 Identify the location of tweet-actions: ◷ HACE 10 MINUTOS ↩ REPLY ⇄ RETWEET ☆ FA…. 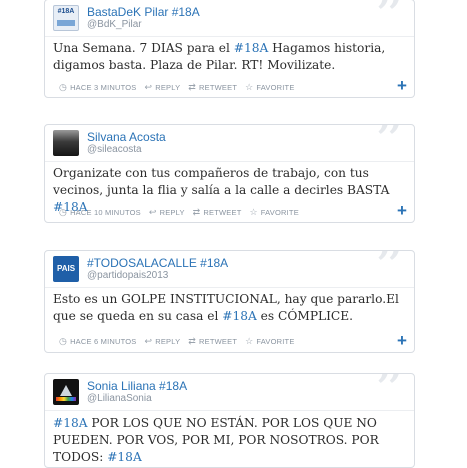
(183, 212).